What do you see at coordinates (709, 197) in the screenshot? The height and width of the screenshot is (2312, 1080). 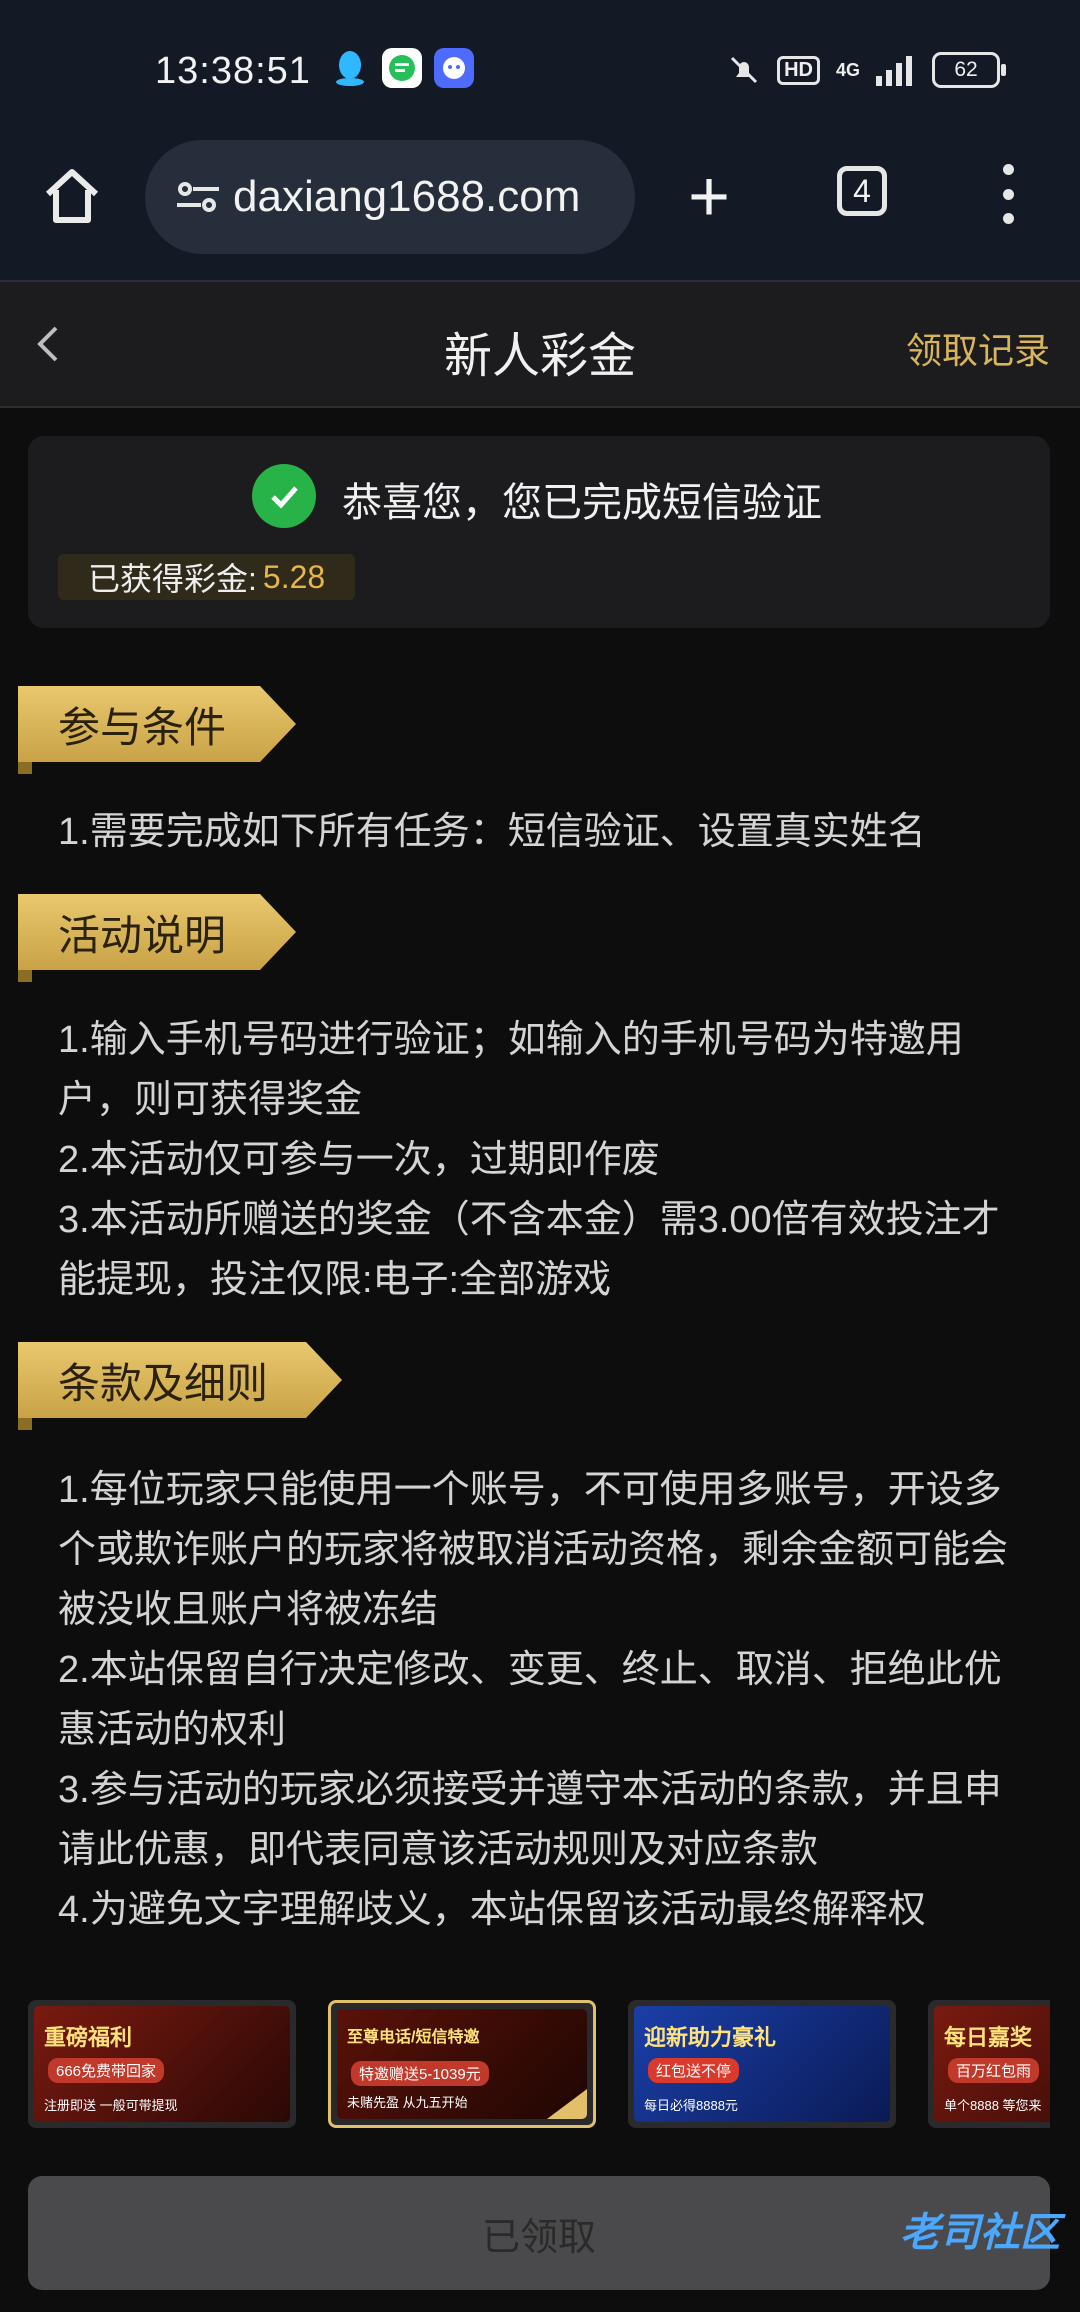 I see `new-tab-button: +` at bounding box center [709, 197].